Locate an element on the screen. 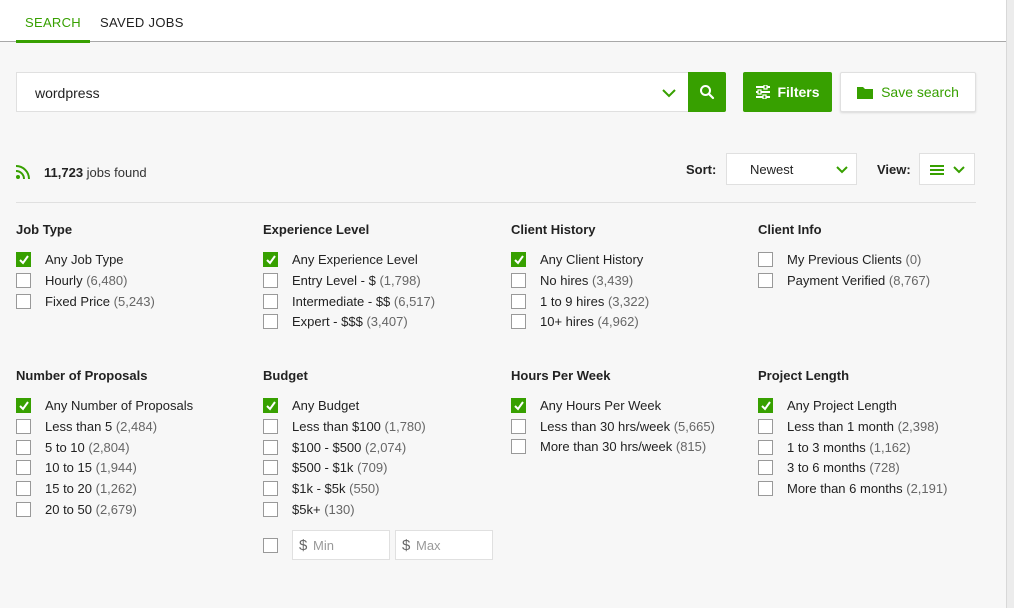 The height and width of the screenshot is (608, 1014). filter-option-payment-verified: Payment Verified (8,767) is located at coordinates (878, 283).